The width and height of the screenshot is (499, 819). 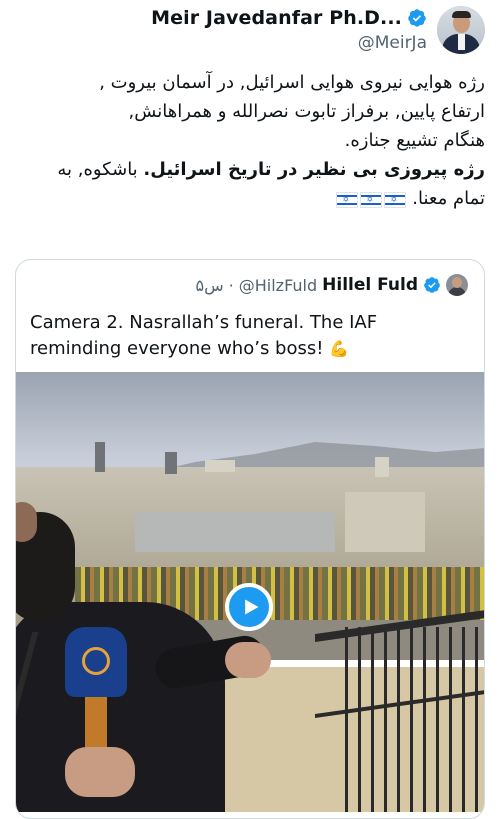 What do you see at coordinates (100, 169) in the screenshot?
I see `tweet-text-fragment: باشکوه, به` at bounding box center [100, 169].